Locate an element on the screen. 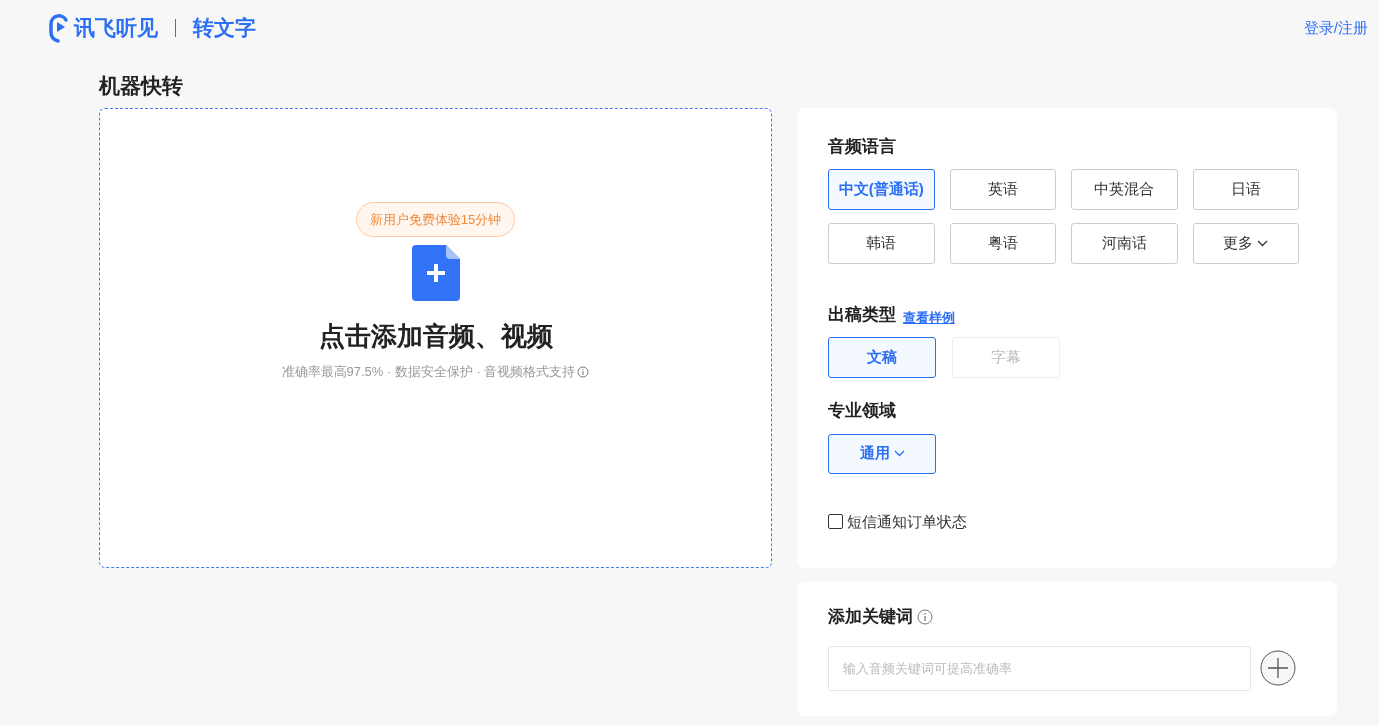 The image size is (1379, 726). free-trial-tooltip: 新用户免费体验15分钟 is located at coordinates (435, 219).